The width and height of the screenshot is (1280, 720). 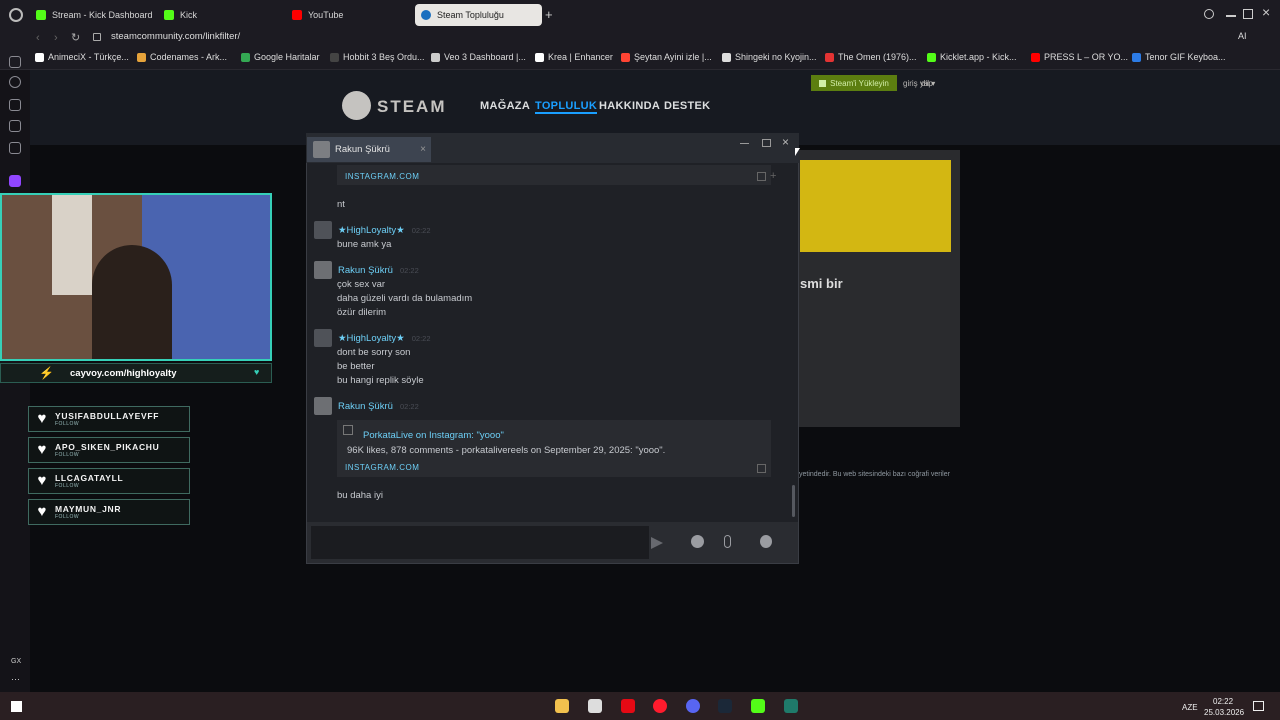 What do you see at coordinates (15, 62) in the screenshot?
I see `sidebar-home-icon` at bounding box center [15, 62].